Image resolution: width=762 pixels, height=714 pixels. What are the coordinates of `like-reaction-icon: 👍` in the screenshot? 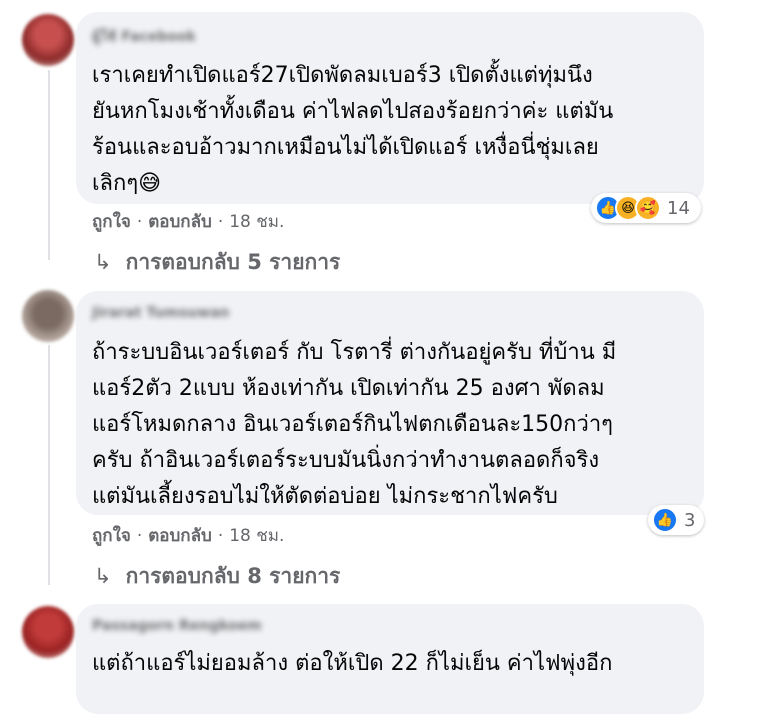 It's located at (665, 520).